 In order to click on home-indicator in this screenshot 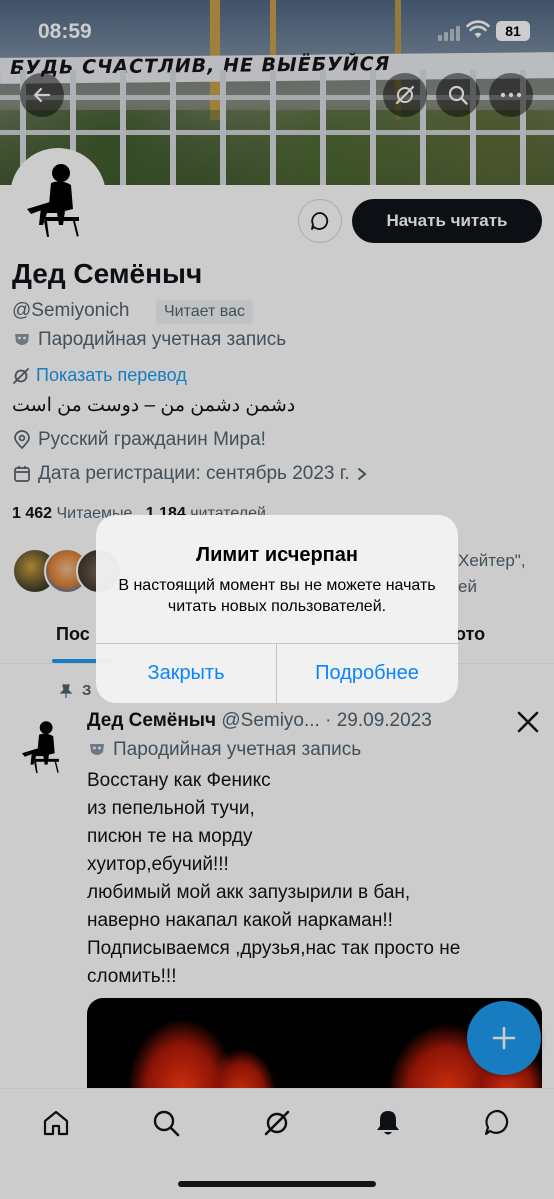, I will do `click(277, 1184)`.